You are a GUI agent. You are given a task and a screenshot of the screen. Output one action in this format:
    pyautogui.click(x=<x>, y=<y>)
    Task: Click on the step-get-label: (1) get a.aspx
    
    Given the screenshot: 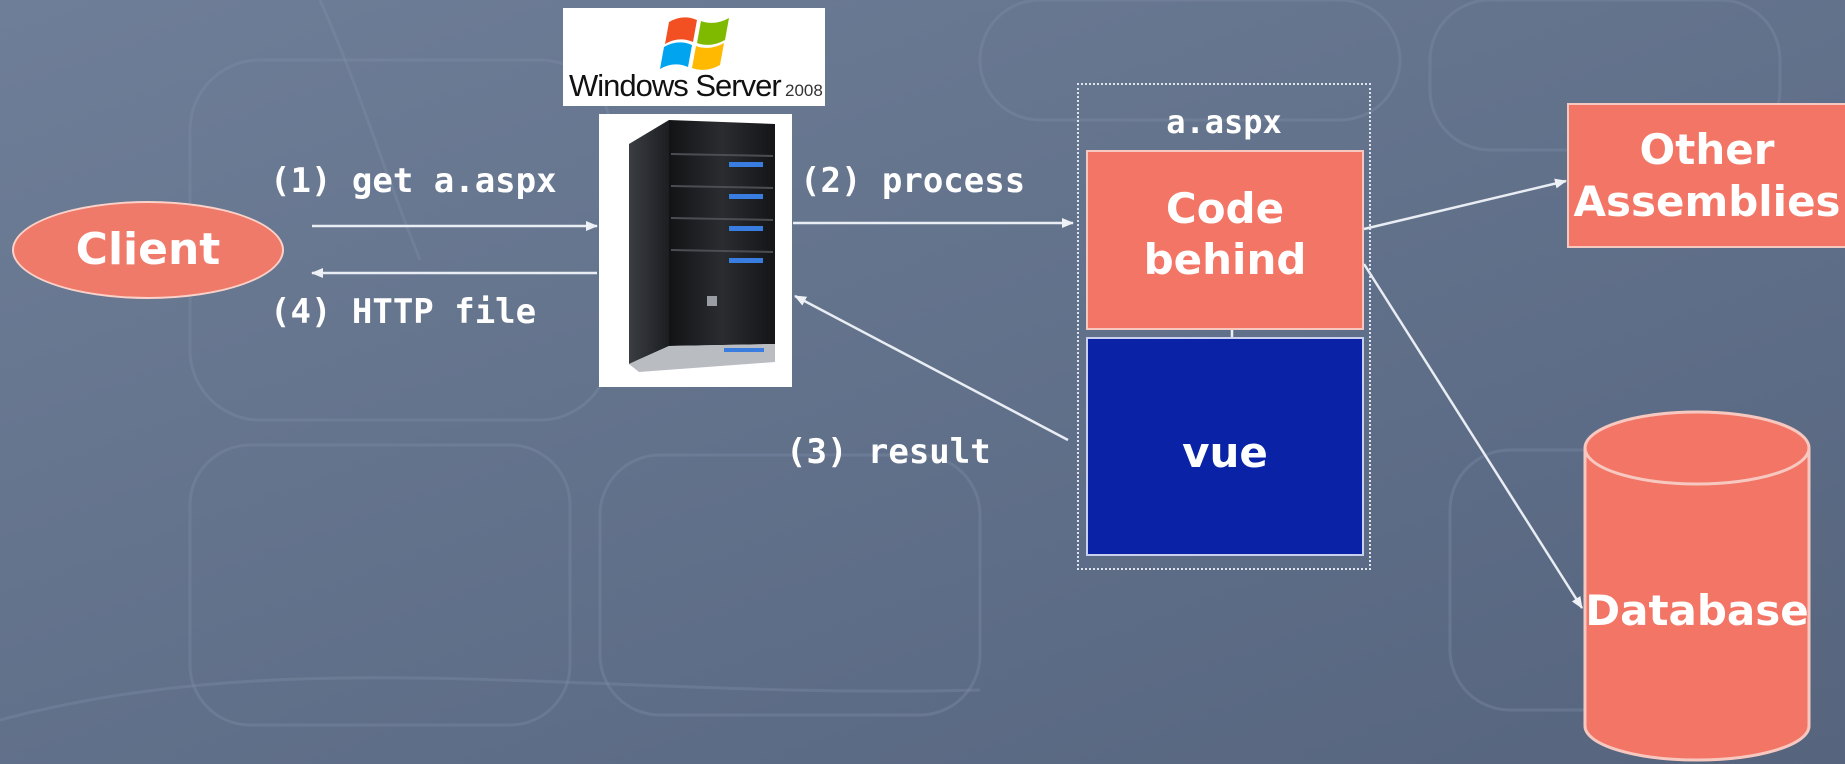 What is the action you would take?
    pyautogui.click(x=413, y=181)
    